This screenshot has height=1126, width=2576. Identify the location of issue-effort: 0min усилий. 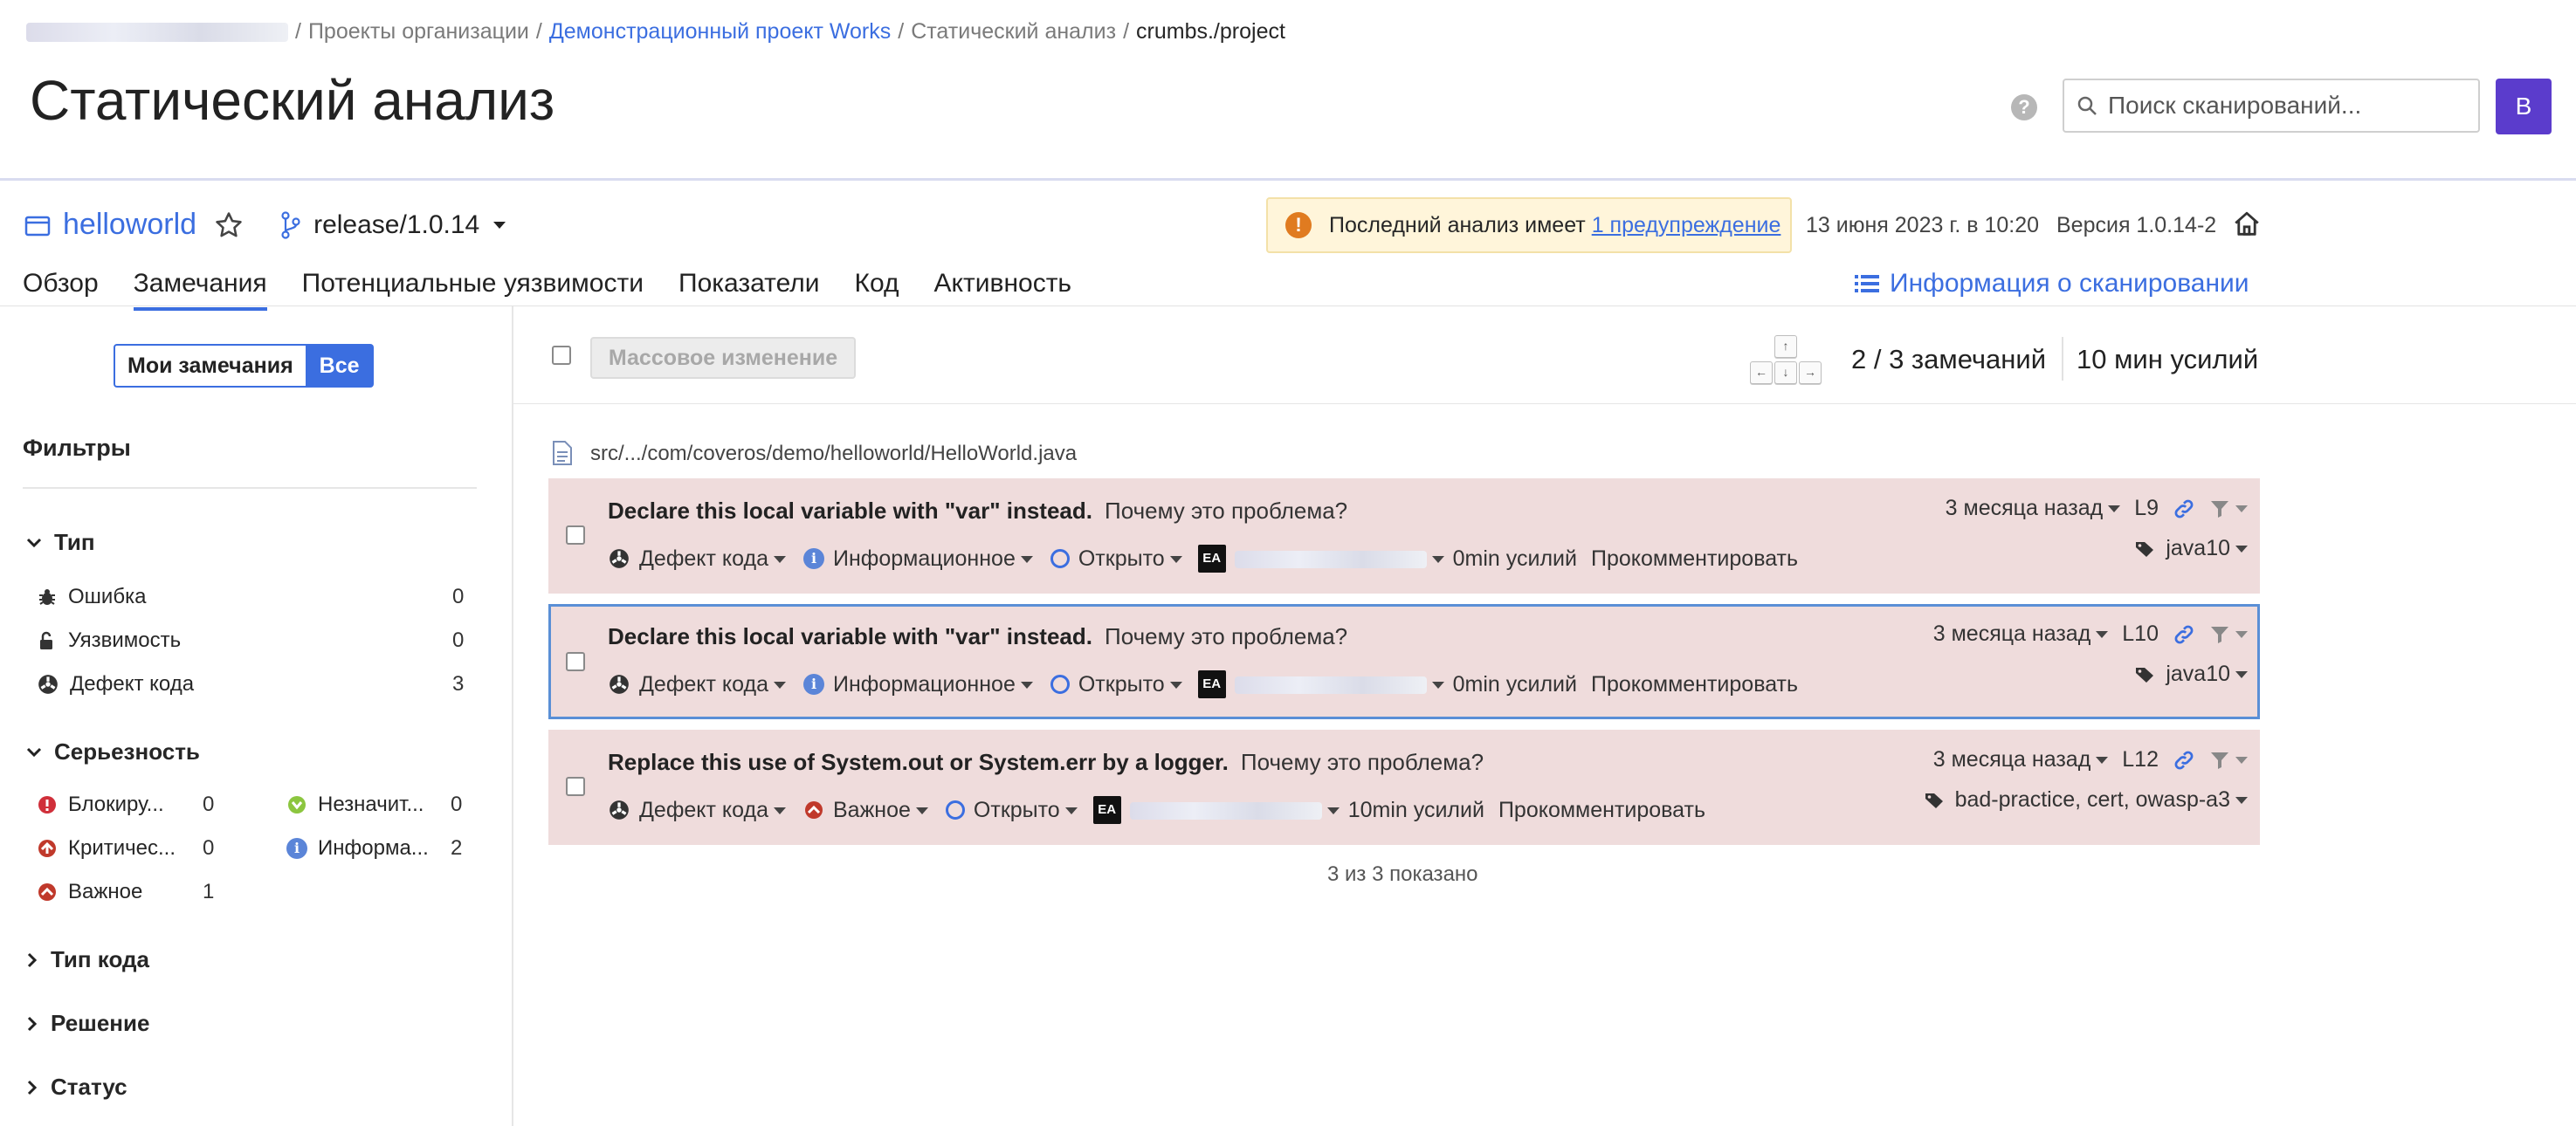
(1514, 684).